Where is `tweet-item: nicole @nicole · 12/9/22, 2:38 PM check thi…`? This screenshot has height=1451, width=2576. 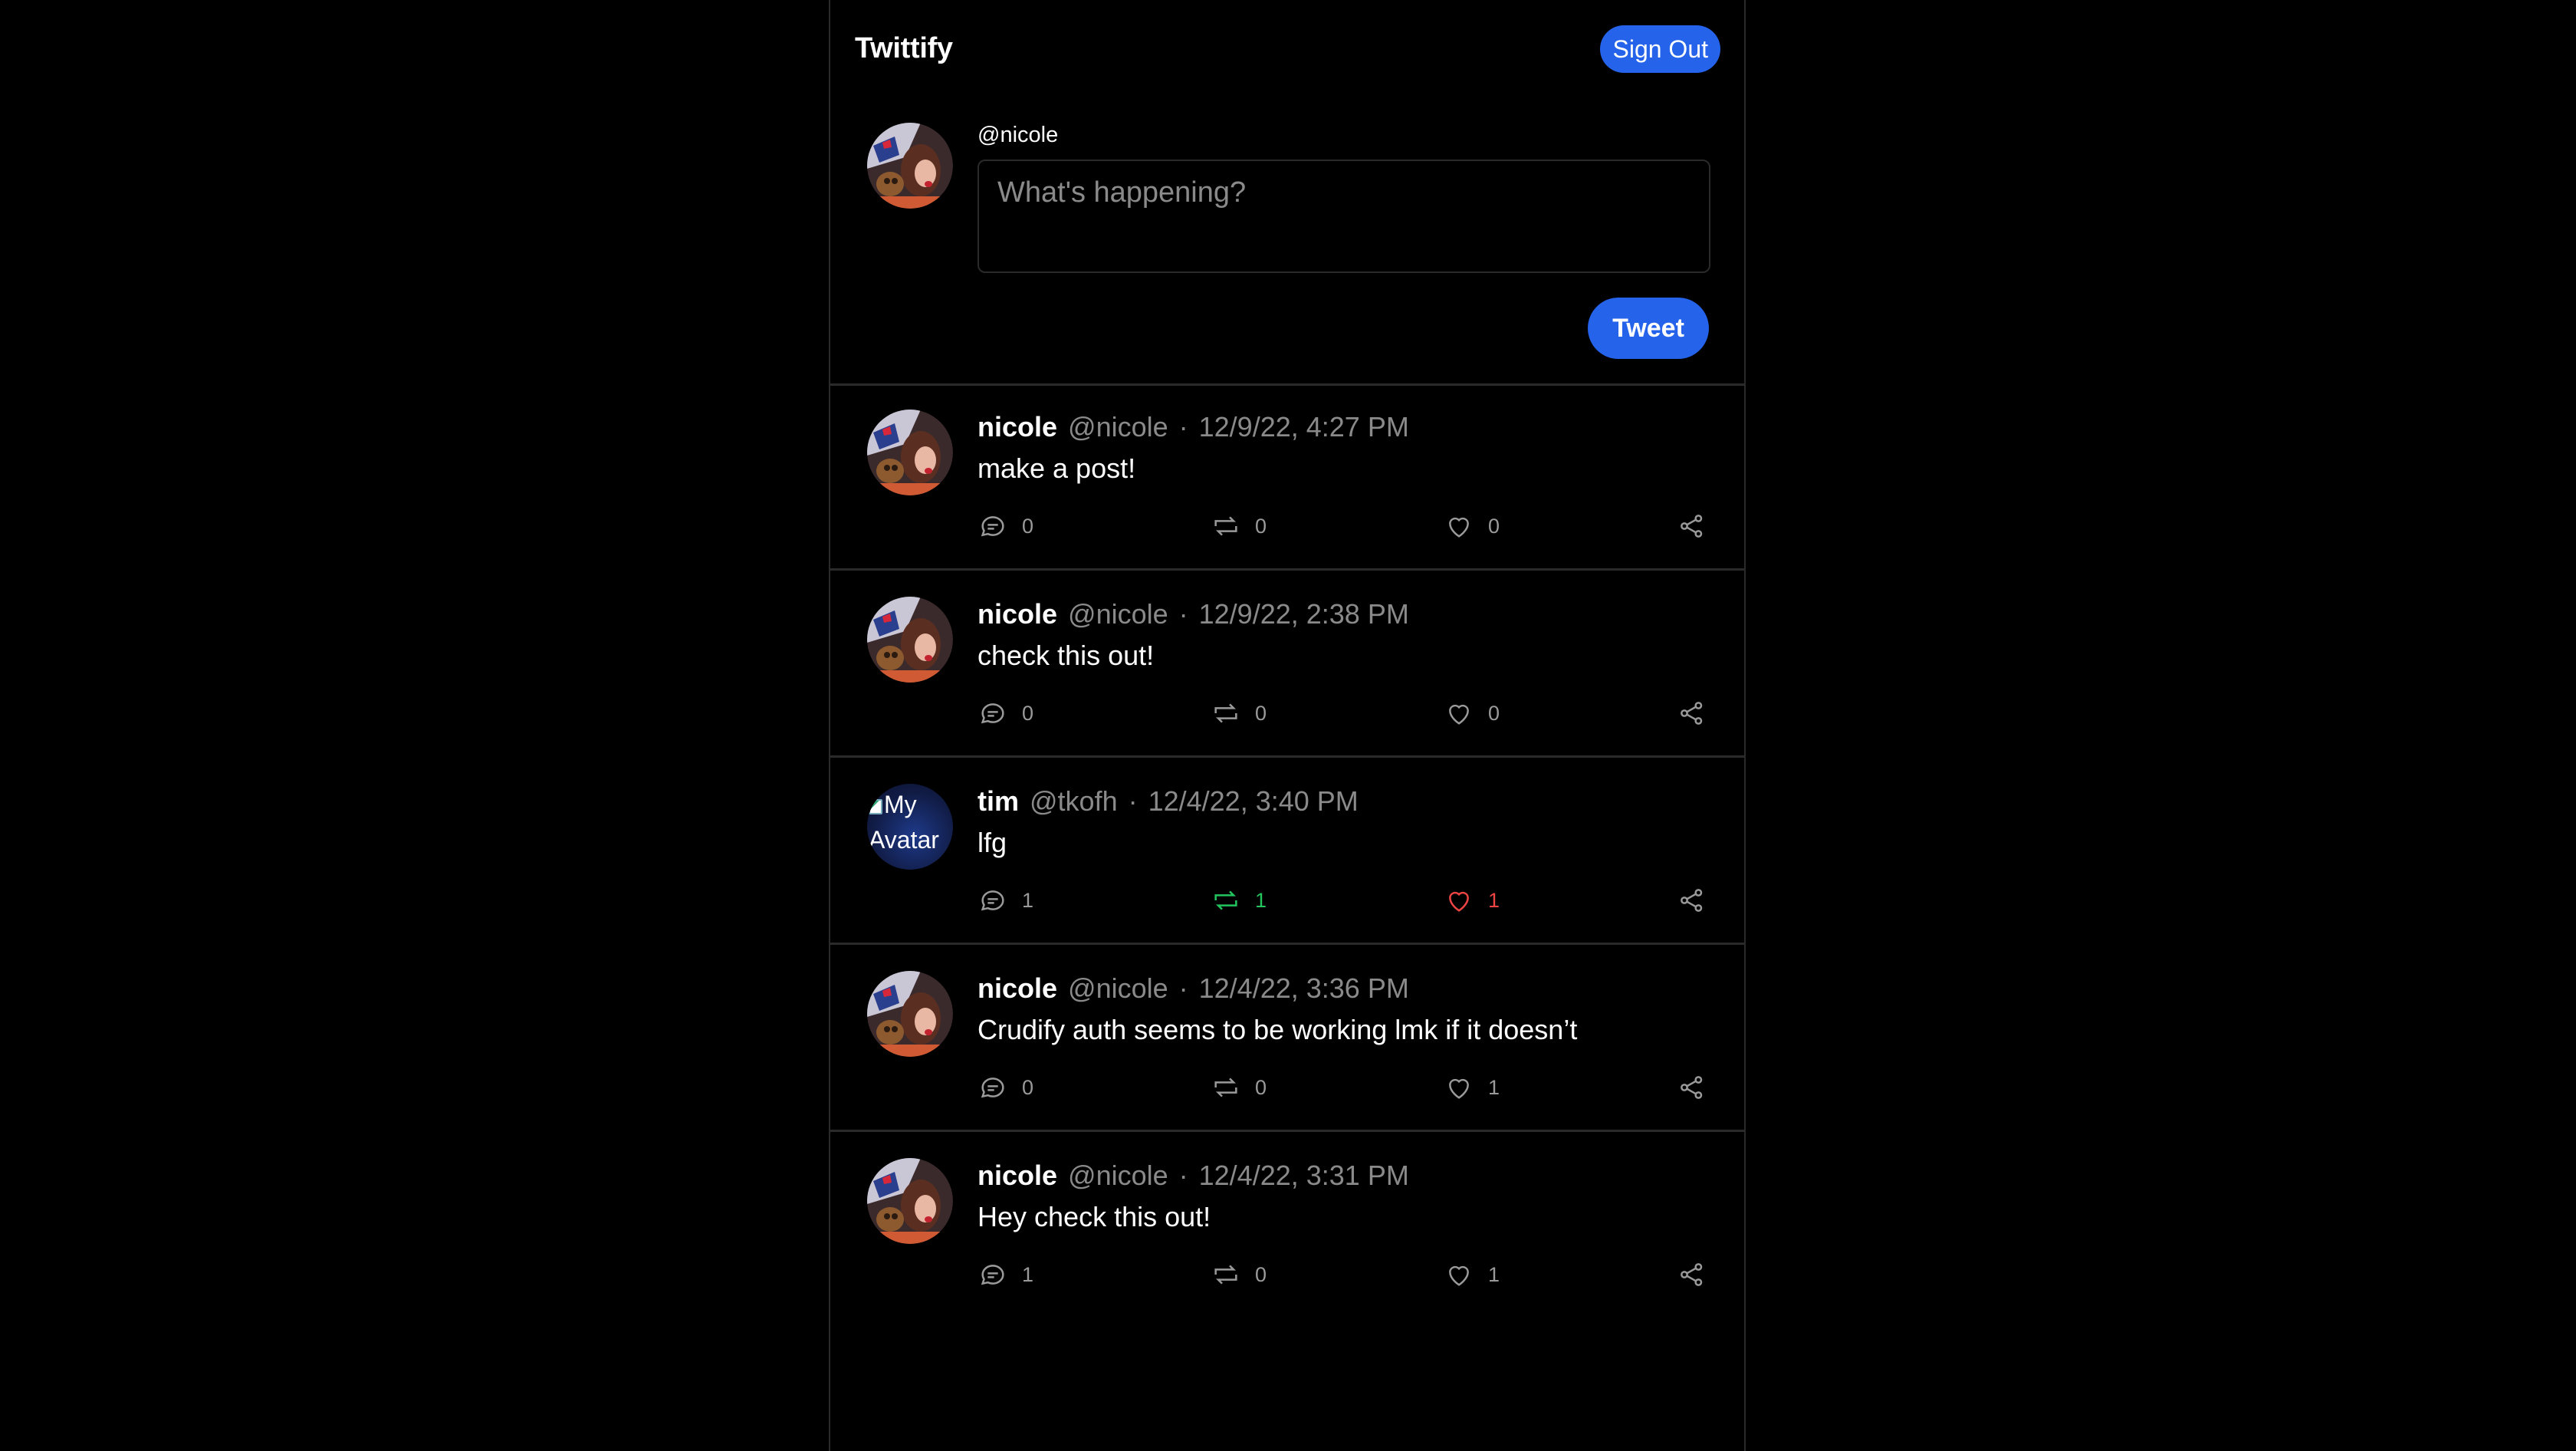
tweet-item: nicole @nicole · 12/9/22, 2:38 PM check thi… is located at coordinates (1287, 664).